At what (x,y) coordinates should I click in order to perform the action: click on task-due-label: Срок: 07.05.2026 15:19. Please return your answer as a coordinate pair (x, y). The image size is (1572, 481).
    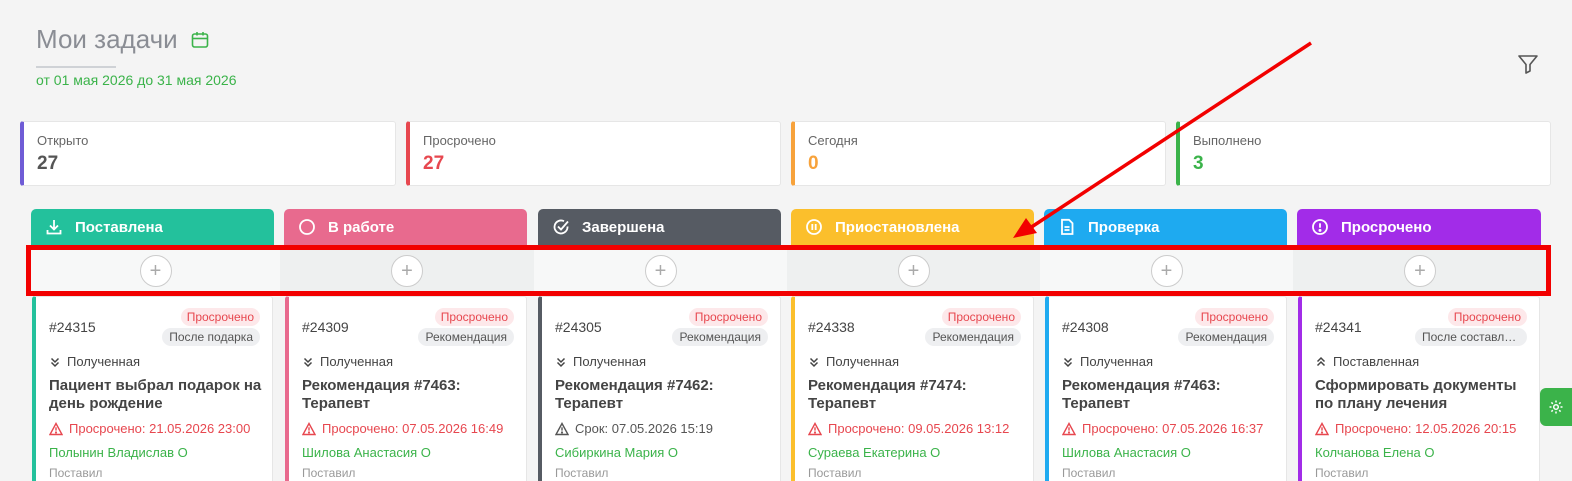
    Looking at the image, I should click on (644, 428).